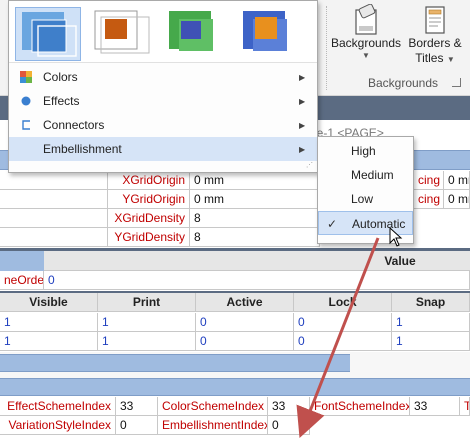 The width and height of the screenshot is (470, 438). What do you see at coordinates (396, 237) in the screenshot?
I see `mouse-cursor-icon` at bounding box center [396, 237].